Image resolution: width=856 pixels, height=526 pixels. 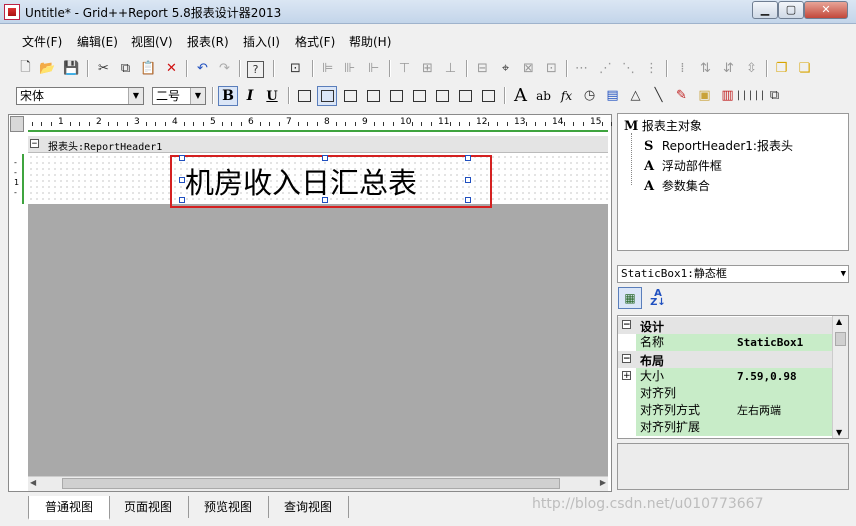 I want to click on delete-icon: ✕, so click(x=171, y=68).